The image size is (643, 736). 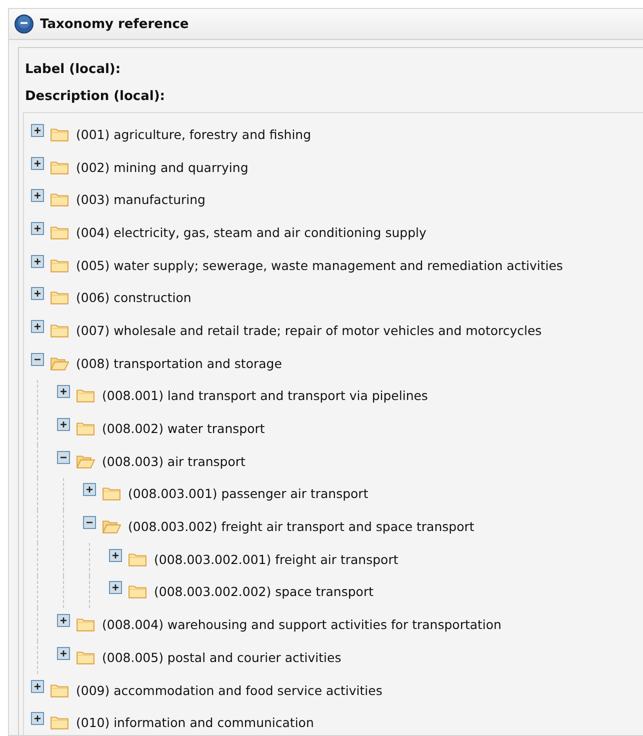 I want to click on tree-item: (007) wholesale and retail trade; repair of motor vehicles and motorcycles, so click(x=309, y=330).